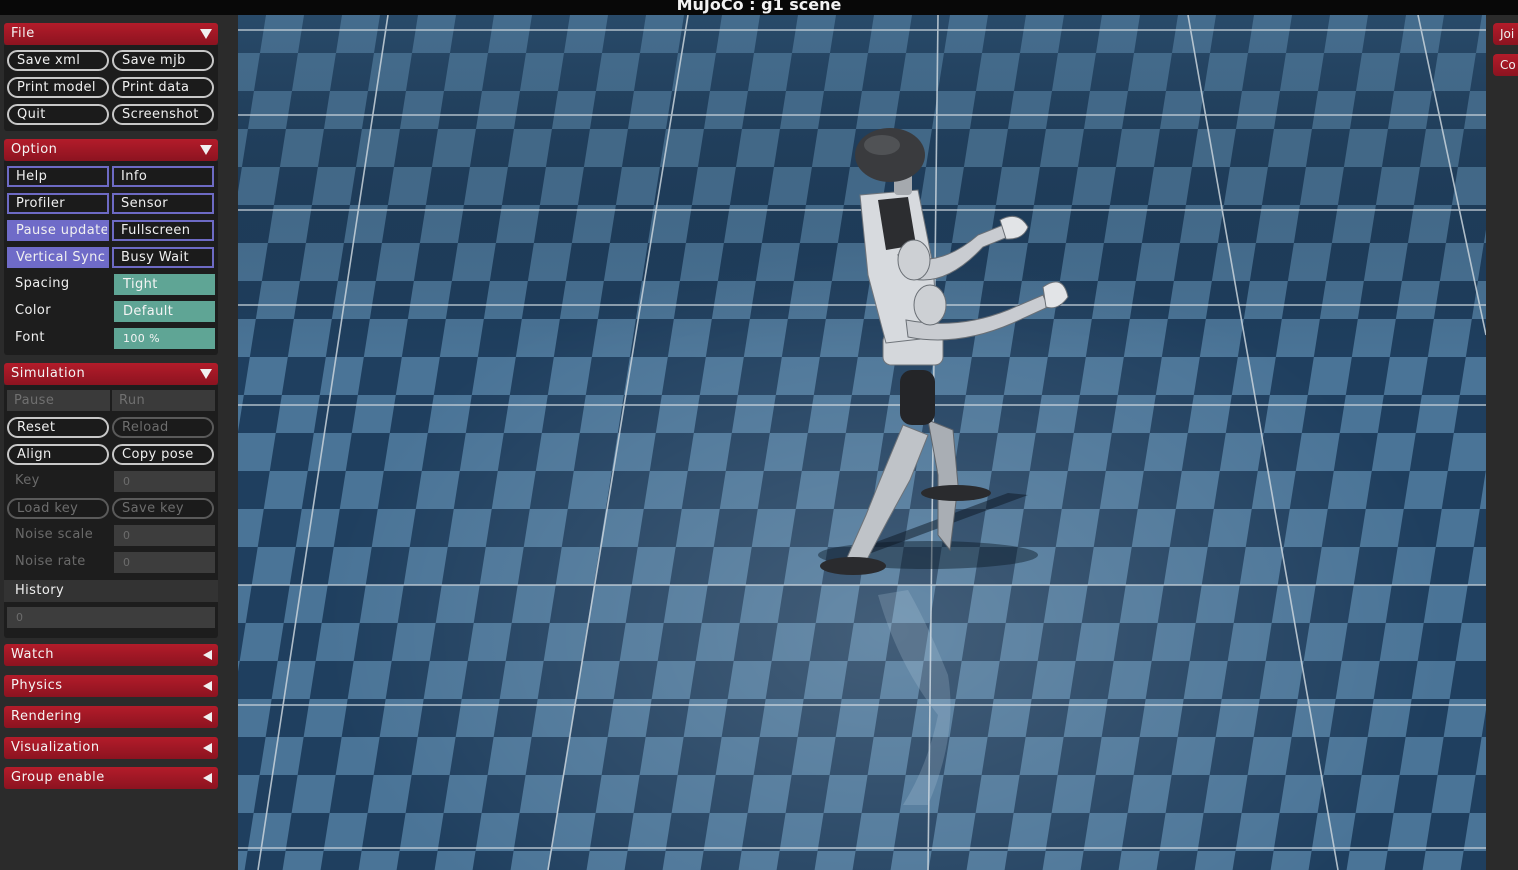 This screenshot has height=870, width=1518. Describe the element at coordinates (111, 374) in the screenshot. I see `simulation-section-header: Simulation` at that location.